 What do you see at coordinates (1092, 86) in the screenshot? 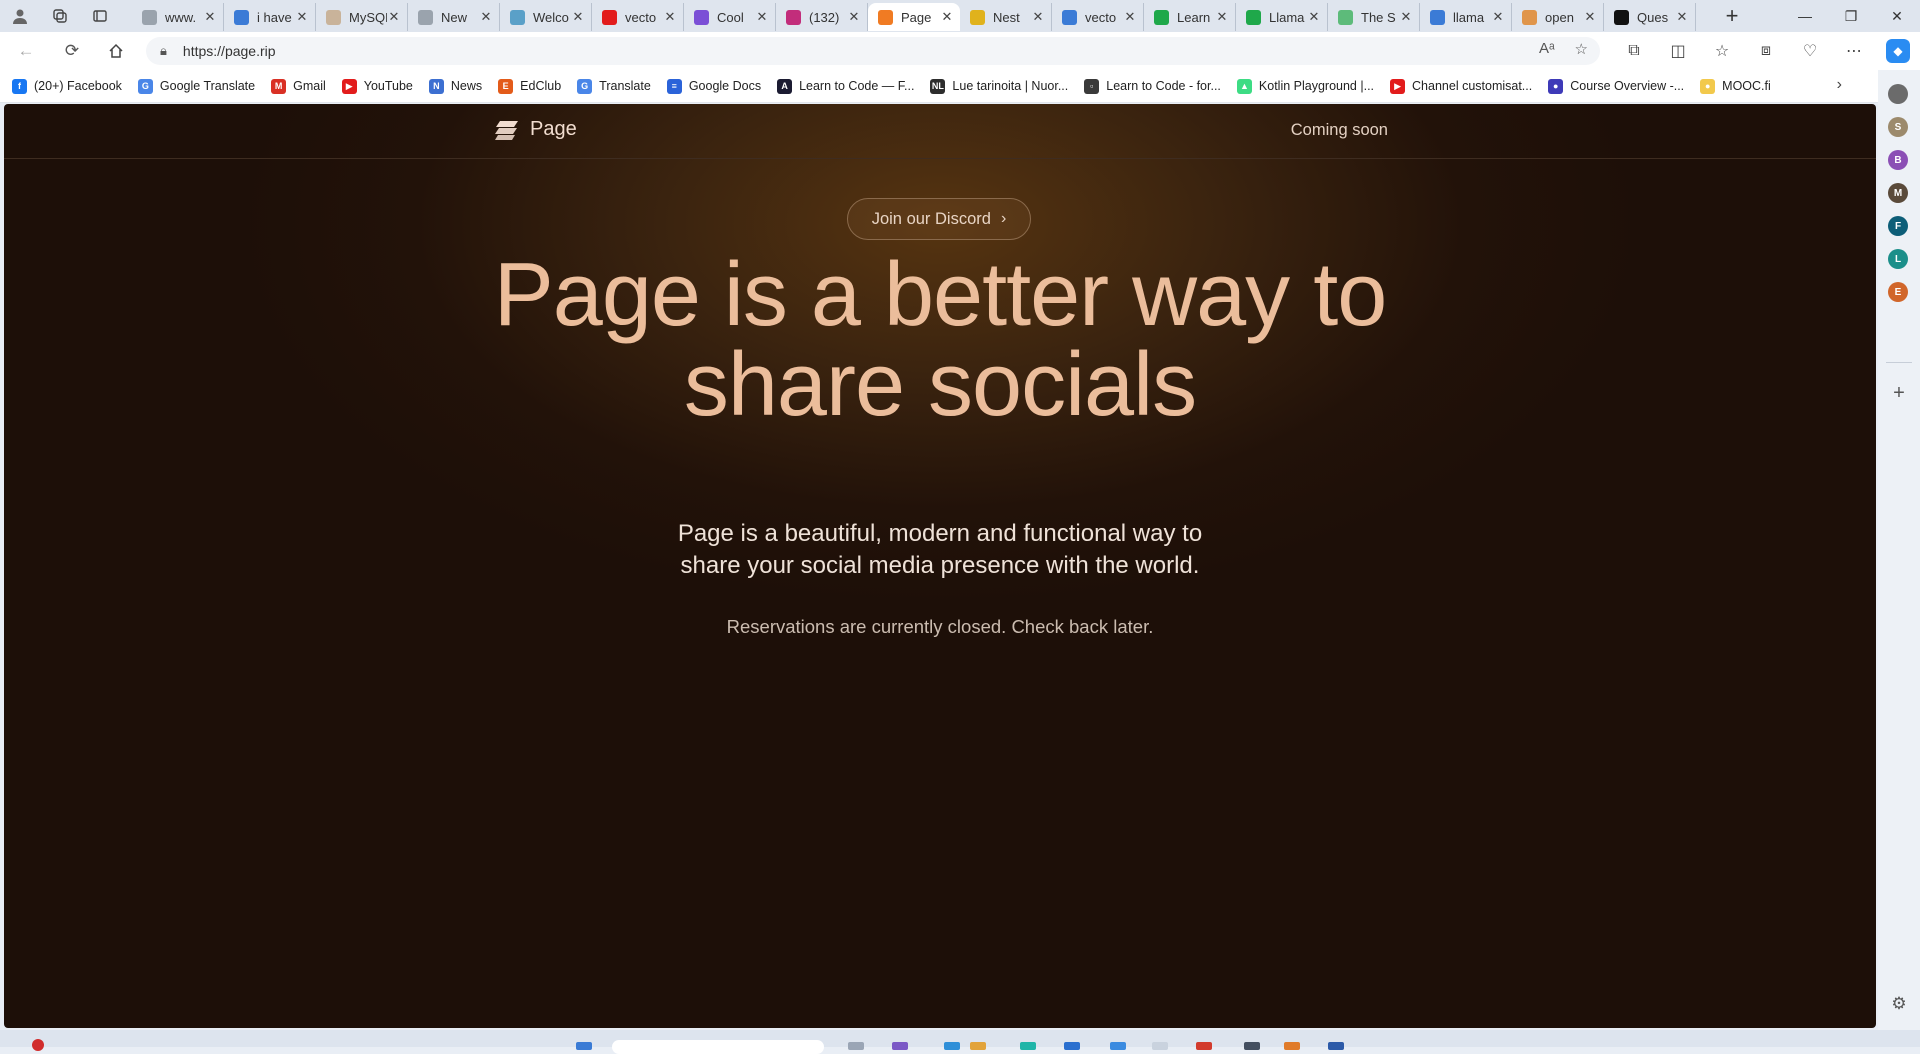
I see `doc-icon: ▫` at bounding box center [1092, 86].